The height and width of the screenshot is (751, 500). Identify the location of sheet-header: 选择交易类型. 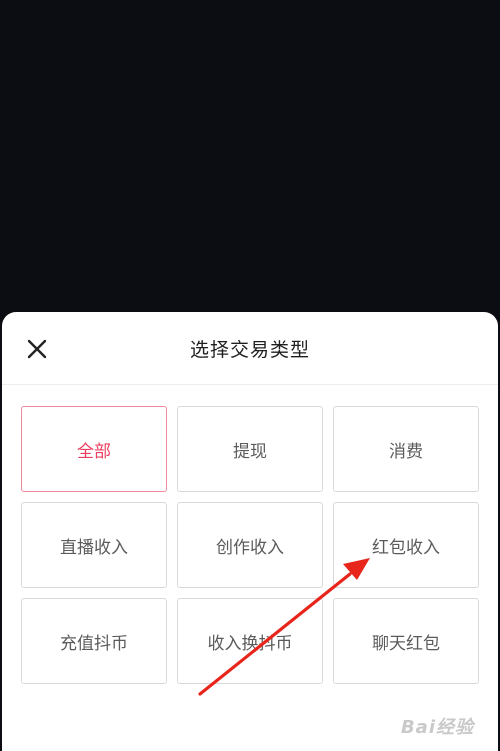
(250, 348).